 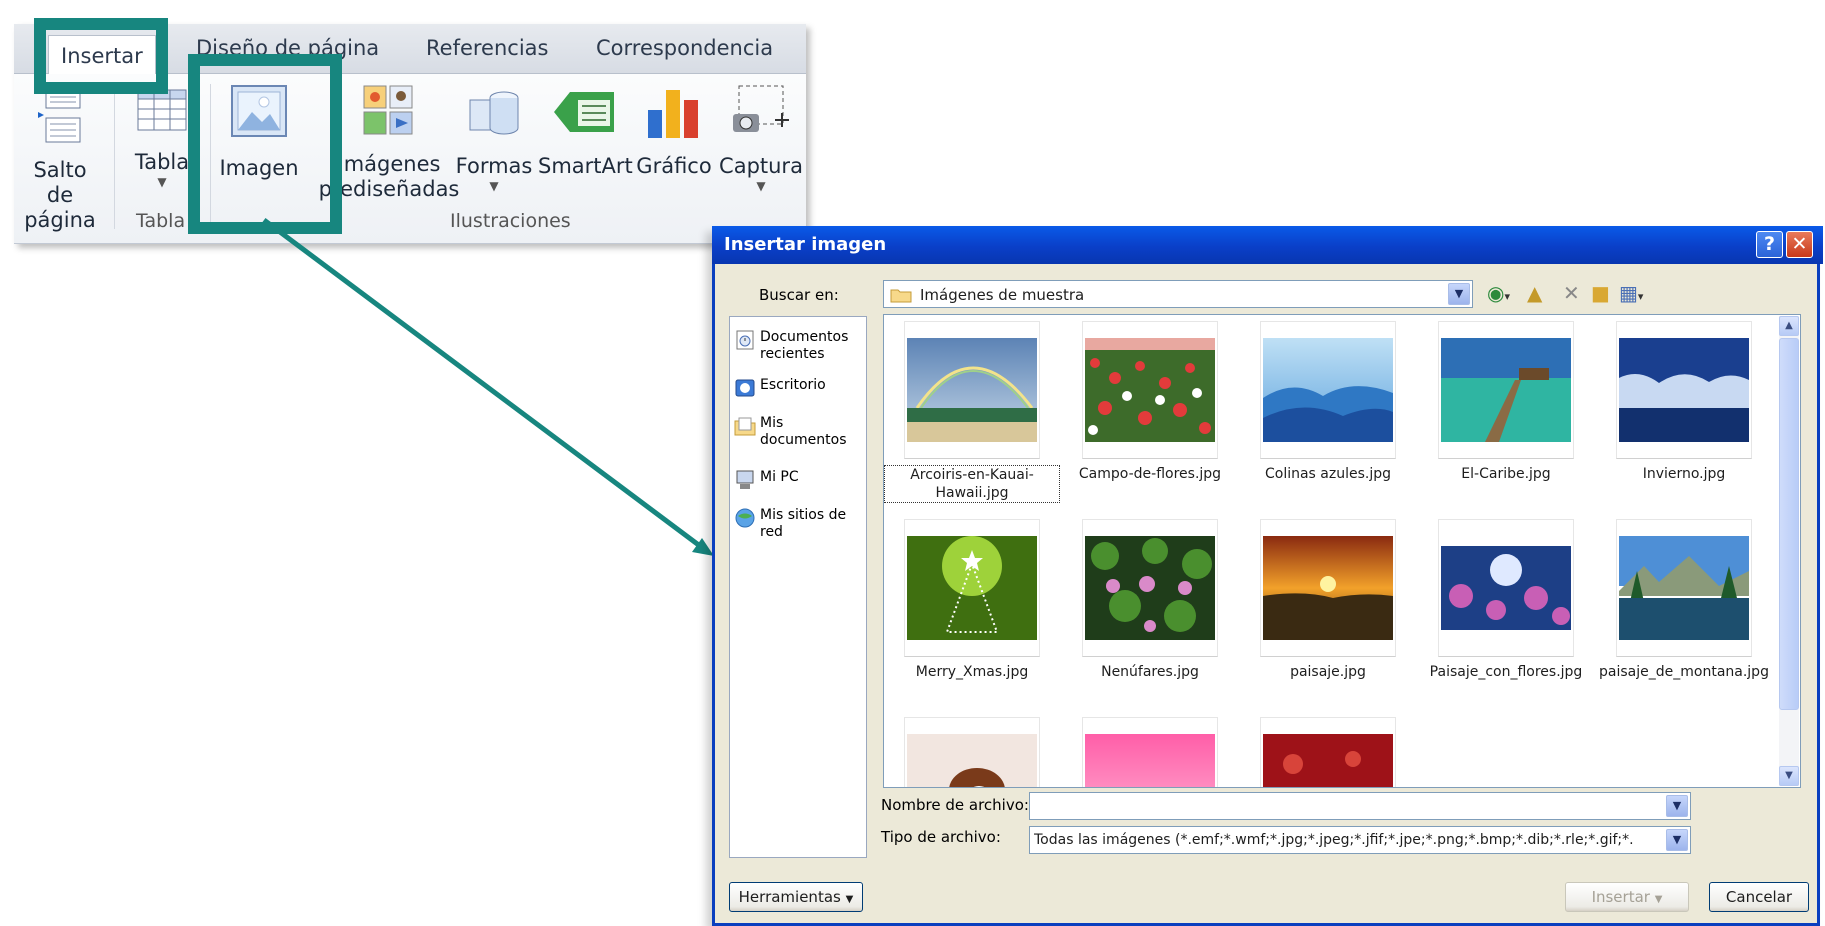 I want to click on new-folder-icon: ■, so click(x=1600, y=293).